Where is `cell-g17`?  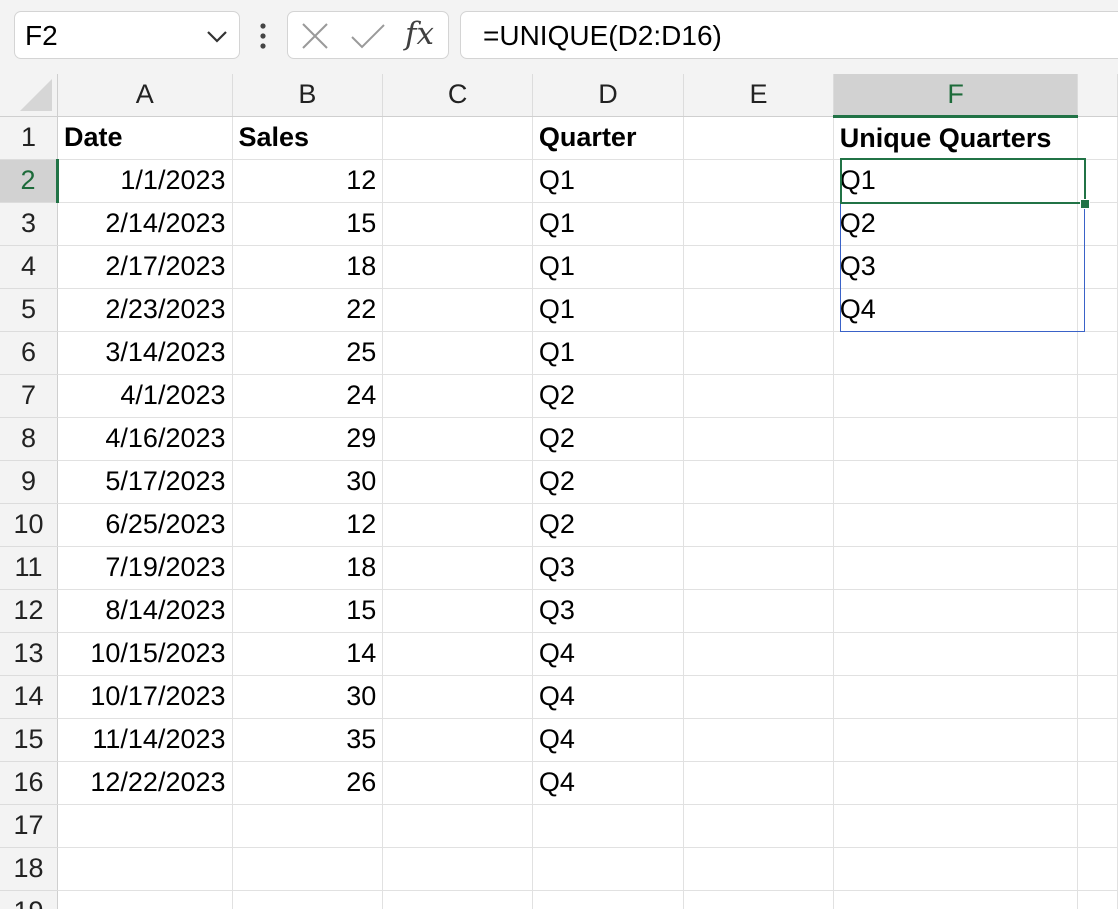 cell-g17 is located at coordinates (1097, 826).